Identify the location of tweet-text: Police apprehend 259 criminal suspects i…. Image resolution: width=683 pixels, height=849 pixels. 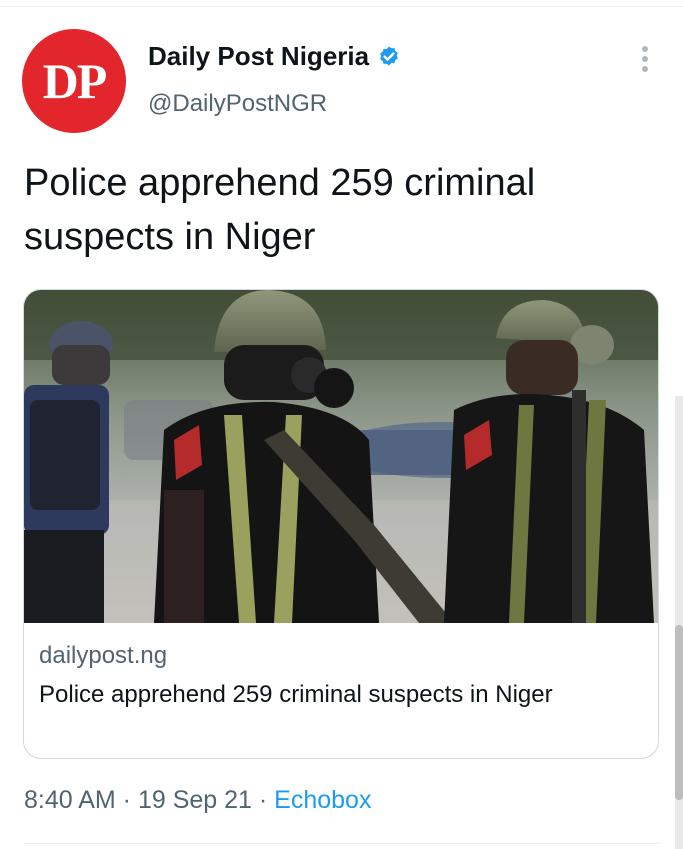
(280, 210).